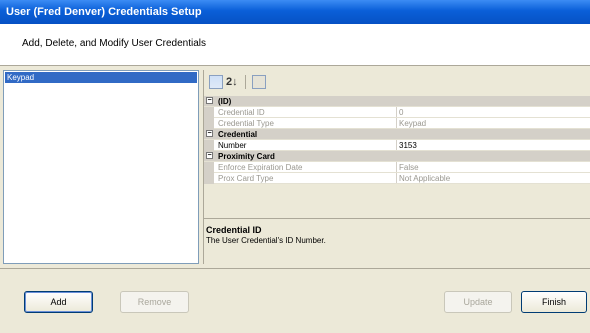 The image size is (590, 333). Describe the element at coordinates (492, 178) in the screenshot. I see `property-value: Not Applicable` at that location.